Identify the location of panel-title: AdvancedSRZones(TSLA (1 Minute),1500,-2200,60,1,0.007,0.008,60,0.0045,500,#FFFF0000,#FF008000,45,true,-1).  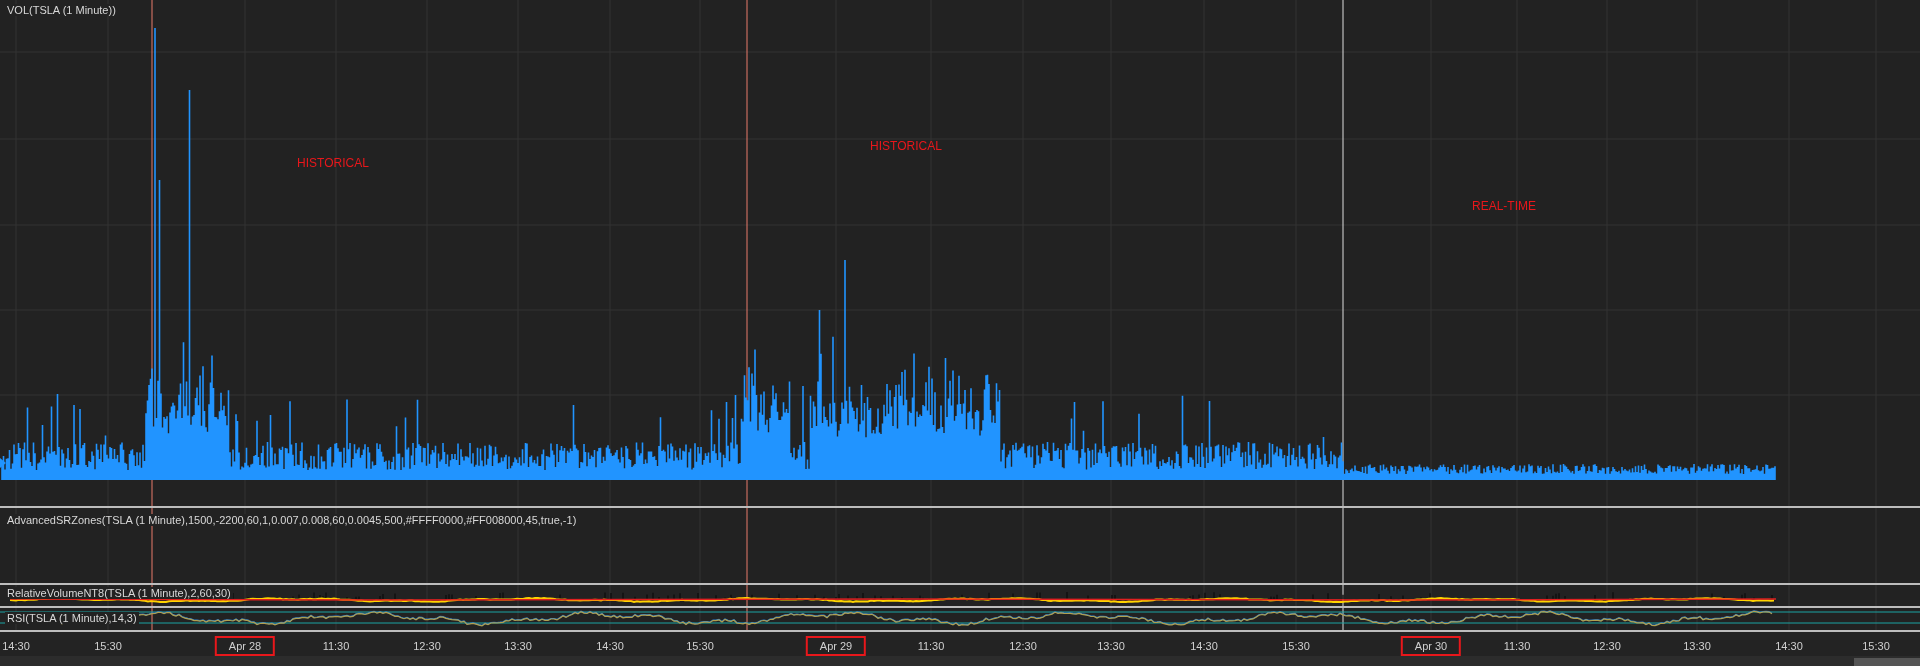
(292, 520).